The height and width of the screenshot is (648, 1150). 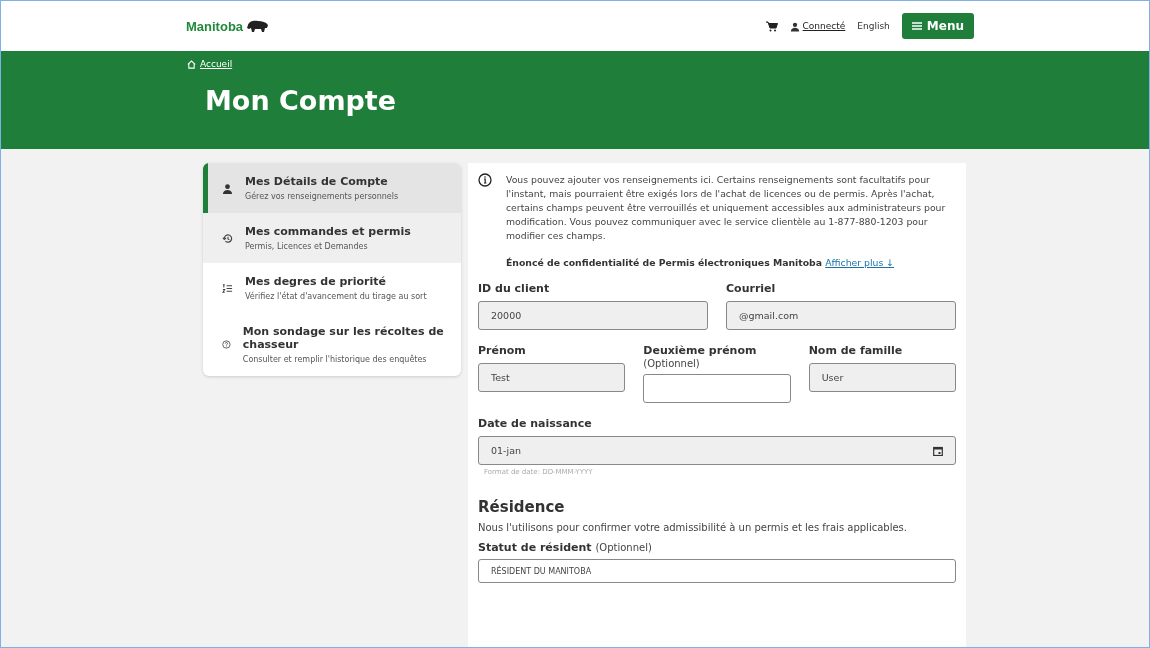 I want to click on sidebar-item: Mes commandes et permis Permis, Licences et Demandes, so click(x=332, y=238).